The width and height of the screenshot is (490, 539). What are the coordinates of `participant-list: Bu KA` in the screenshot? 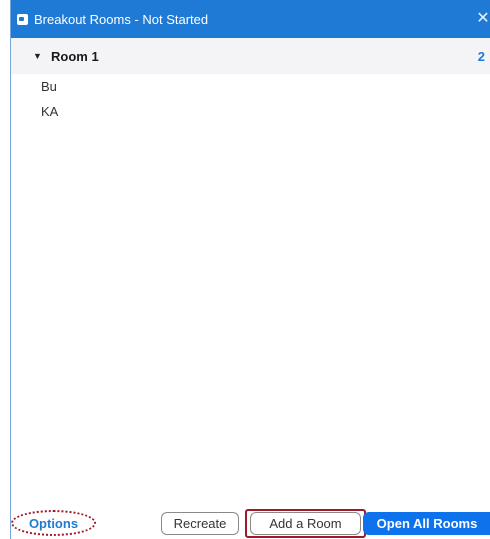 It's located at (250, 99).